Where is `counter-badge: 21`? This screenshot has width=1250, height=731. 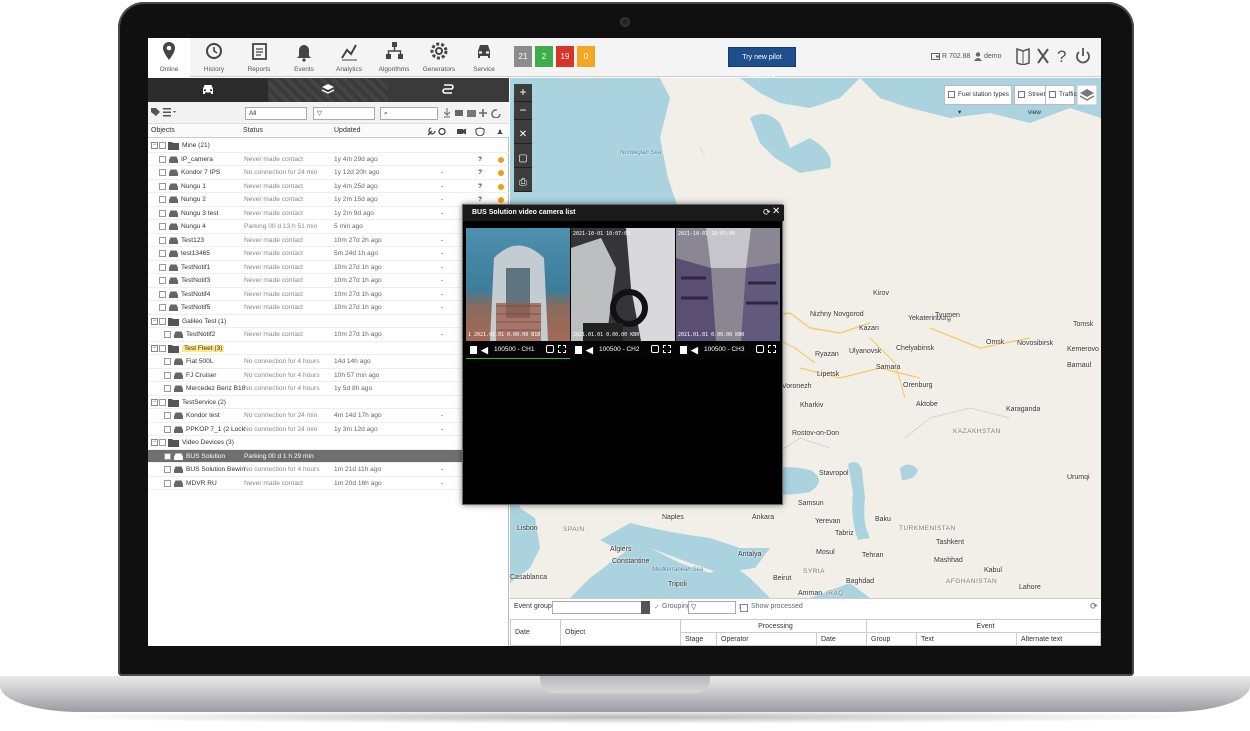
counter-badge: 21 is located at coordinates (523, 56).